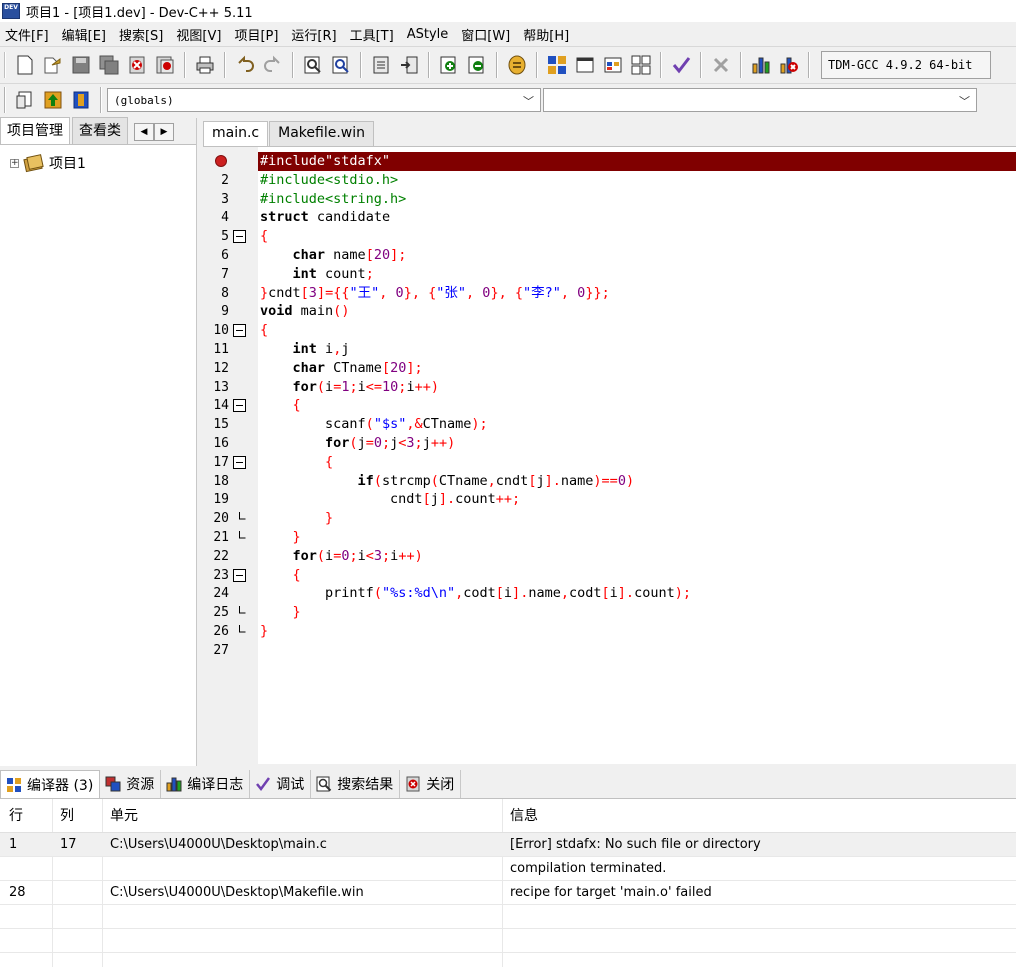 The width and height of the screenshot is (1016, 967). I want to click on undo-button, so click(245, 65).